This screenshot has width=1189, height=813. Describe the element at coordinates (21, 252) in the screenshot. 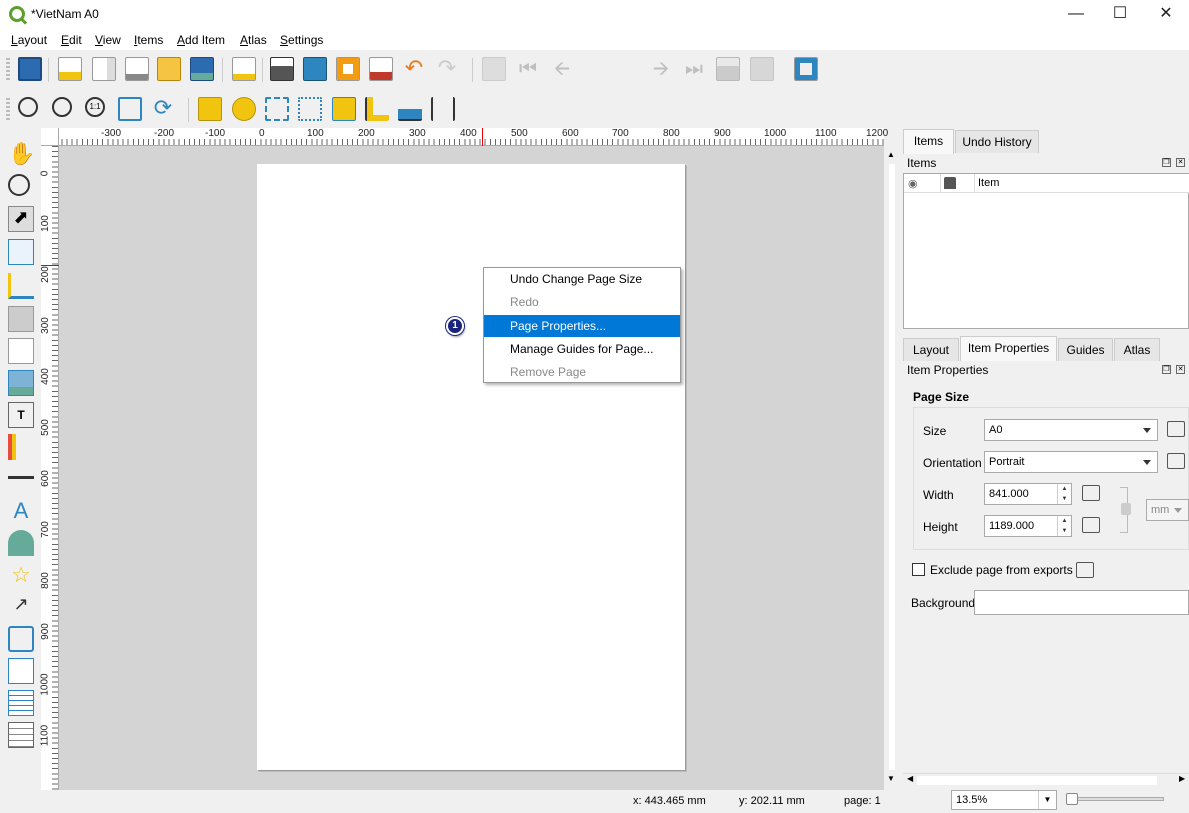

I see `move-item-content-icon` at that location.